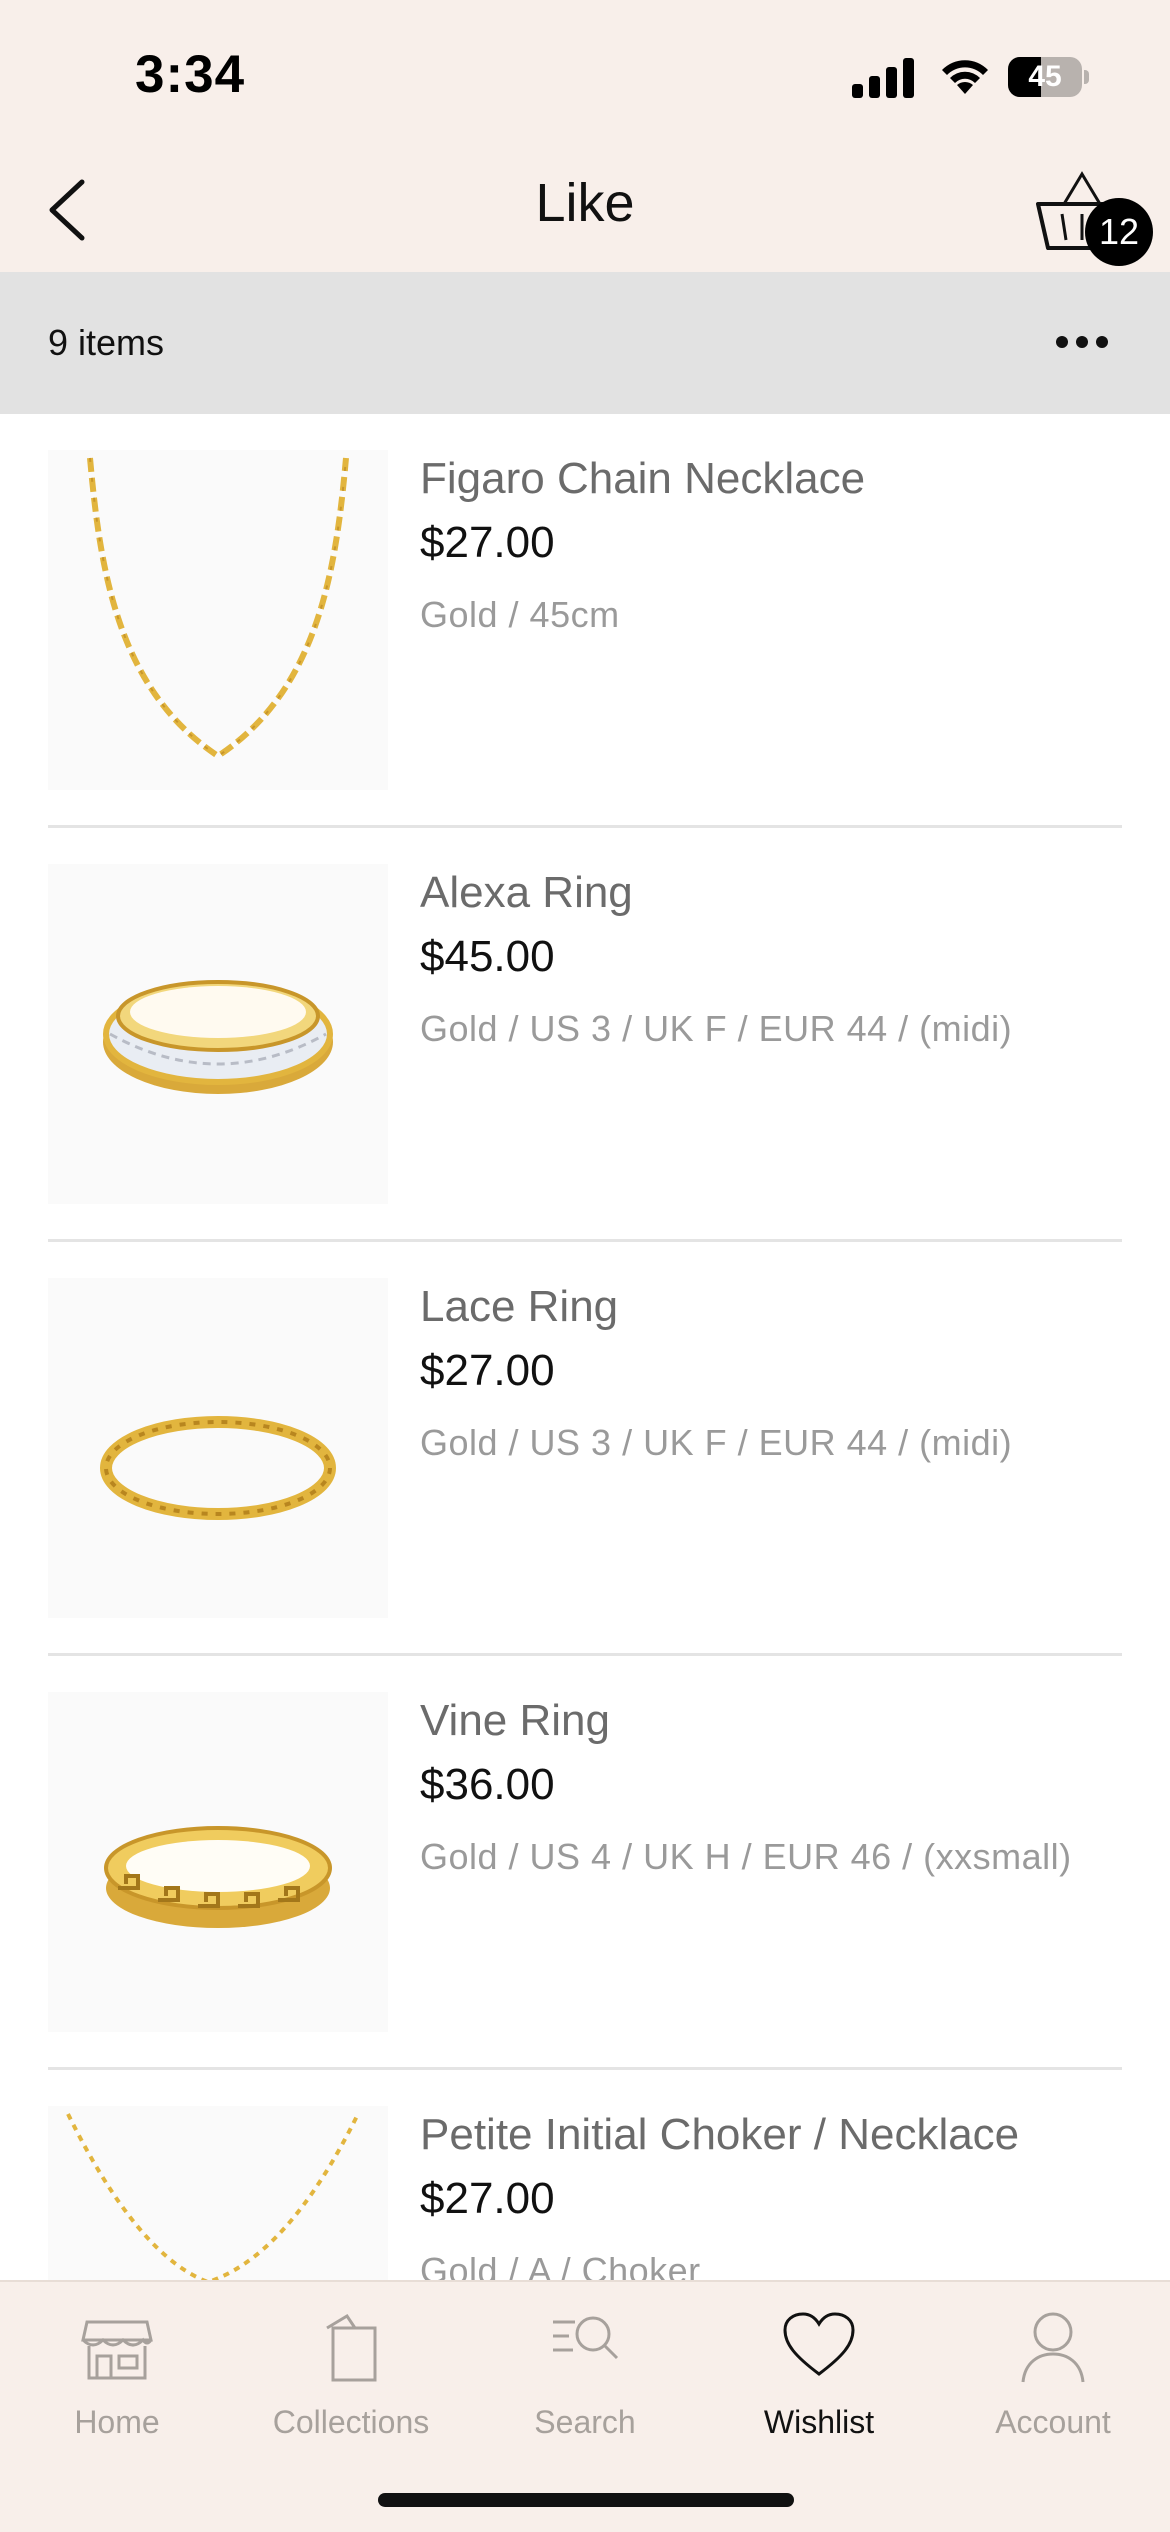  What do you see at coordinates (1053, 2347) in the screenshot?
I see `person-icon` at bounding box center [1053, 2347].